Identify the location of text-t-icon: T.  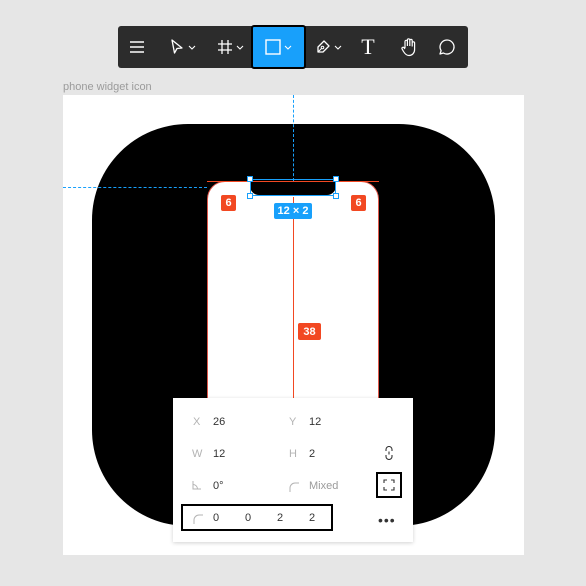
(368, 46).